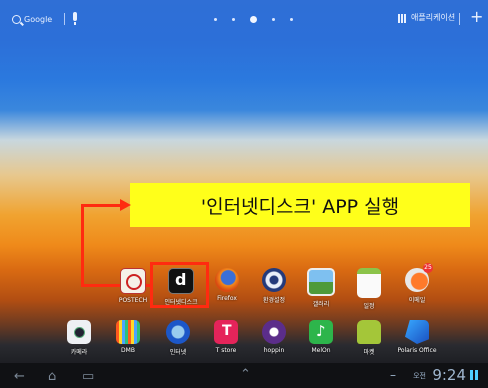  I want to click on app-hoppin: hoppin, so click(274, 337).